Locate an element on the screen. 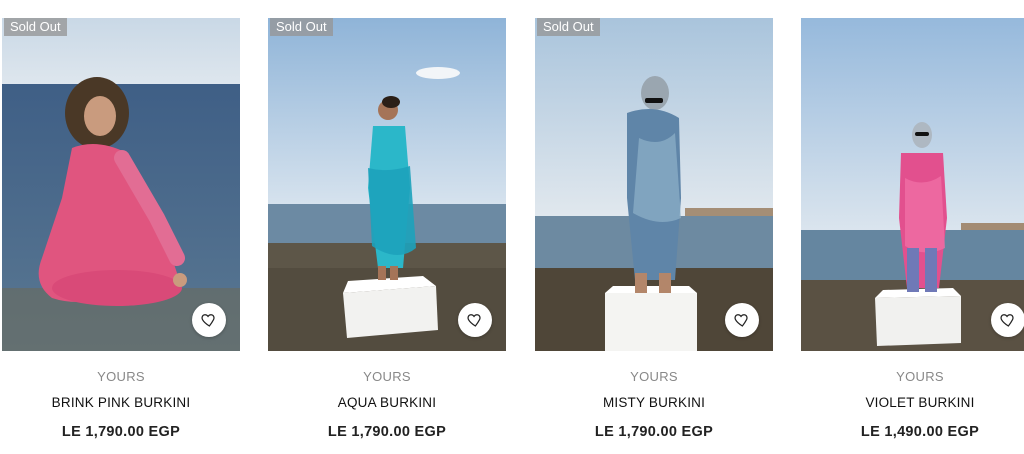 The width and height of the screenshot is (1024, 454). product-price: LE 1,490.00 EGP is located at coordinates (920, 432).